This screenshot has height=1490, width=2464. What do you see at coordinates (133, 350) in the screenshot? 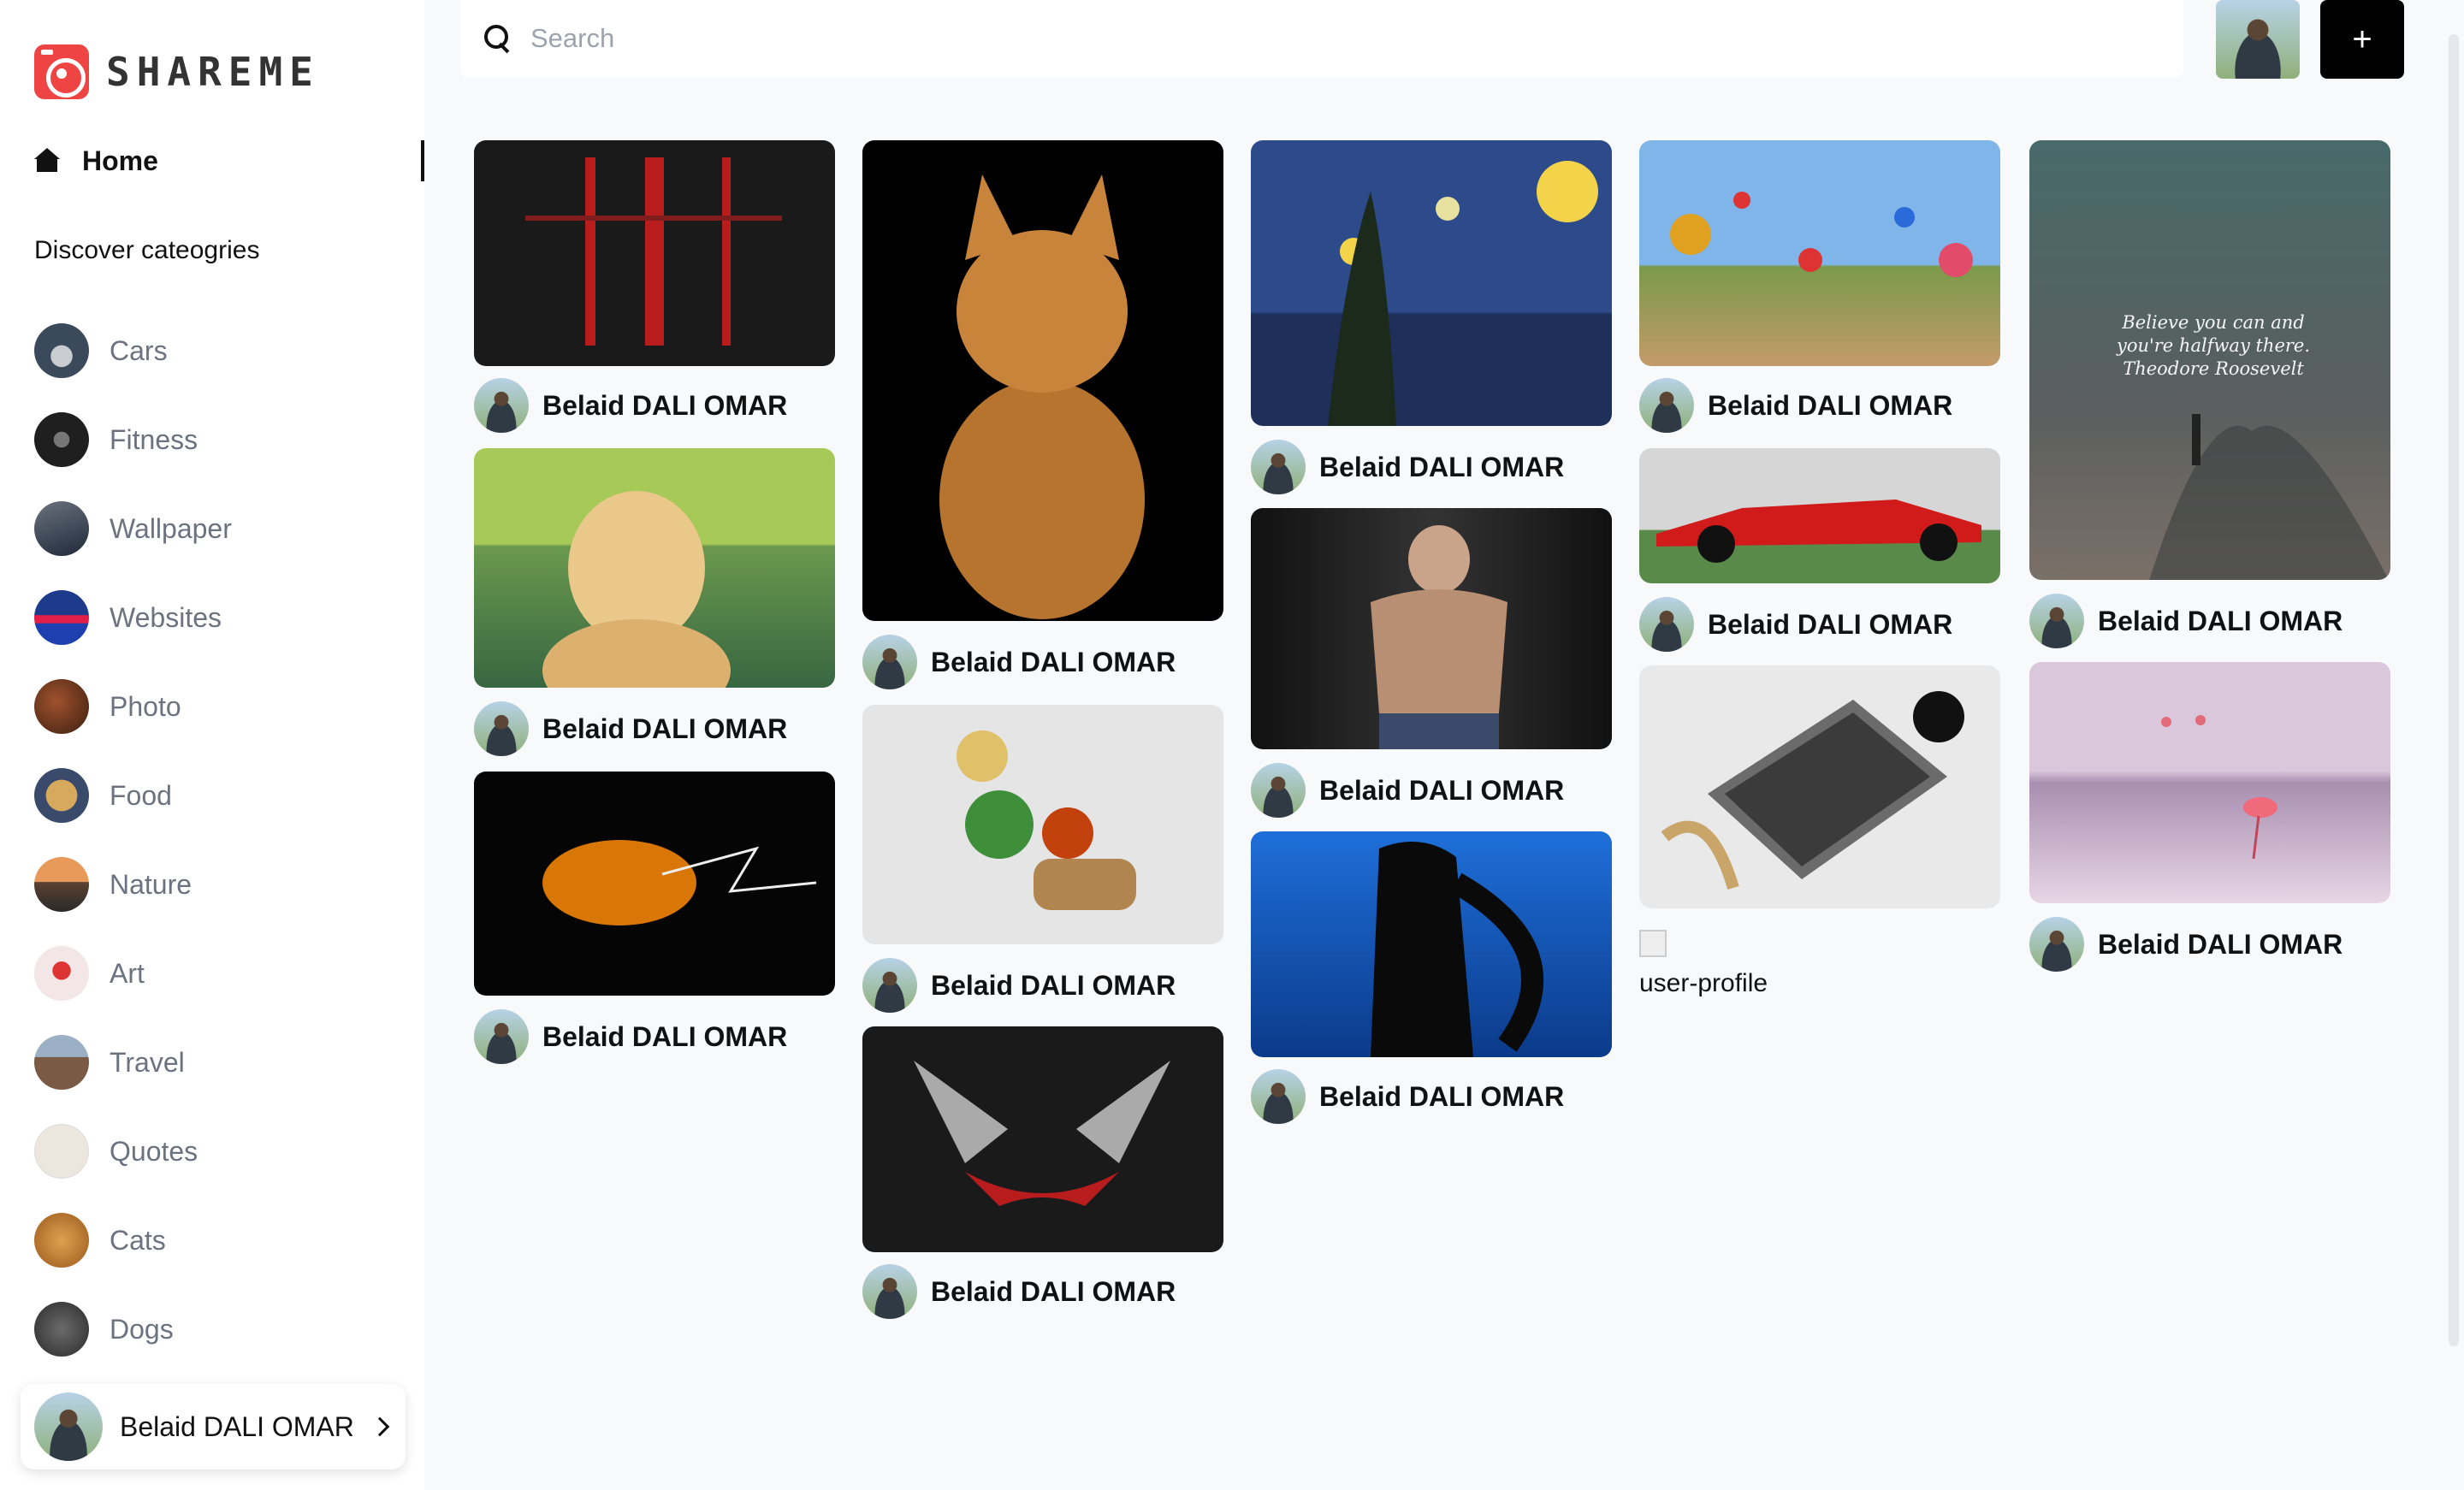
I see `sidebar-item-cars: Cars` at bounding box center [133, 350].